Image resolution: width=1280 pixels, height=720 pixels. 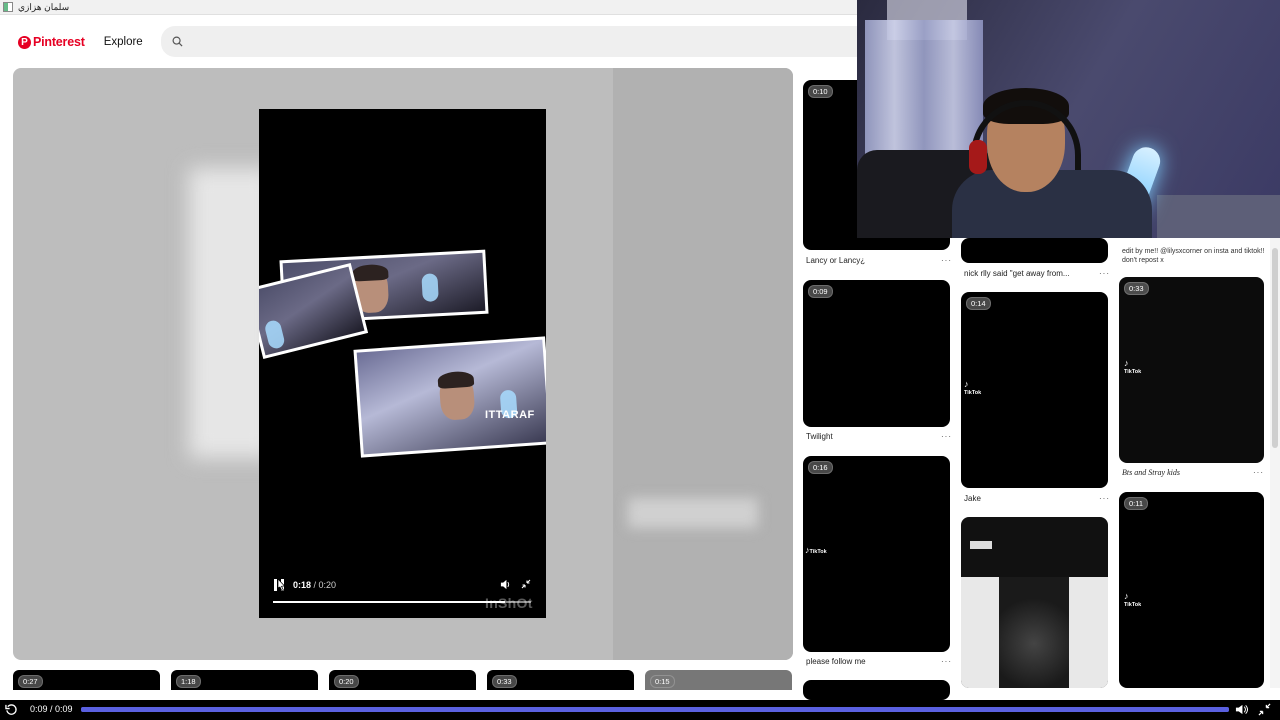 What do you see at coordinates (44, 6) in the screenshot?
I see `window-title: سلمان هزازي` at bounding box center [44, 6].